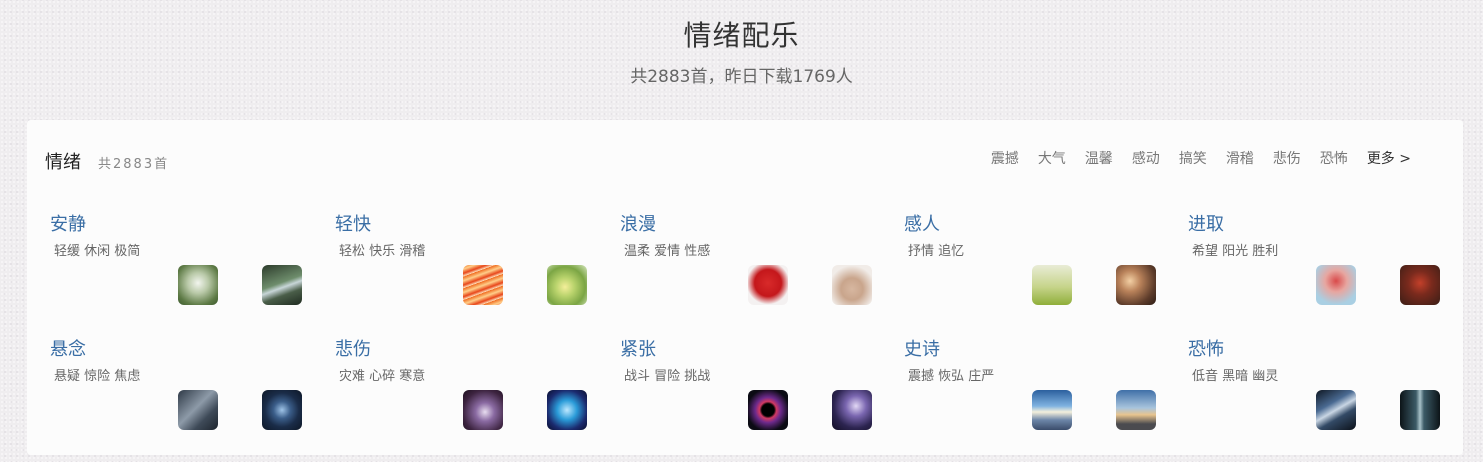 This screenshot has width=1483, height=462. I want to click on quick-tag-bar: 震撼 大气 温馨 感动 搞笑 滑稽 悲伤 恐怖 更多 >, so click(1191, 158).